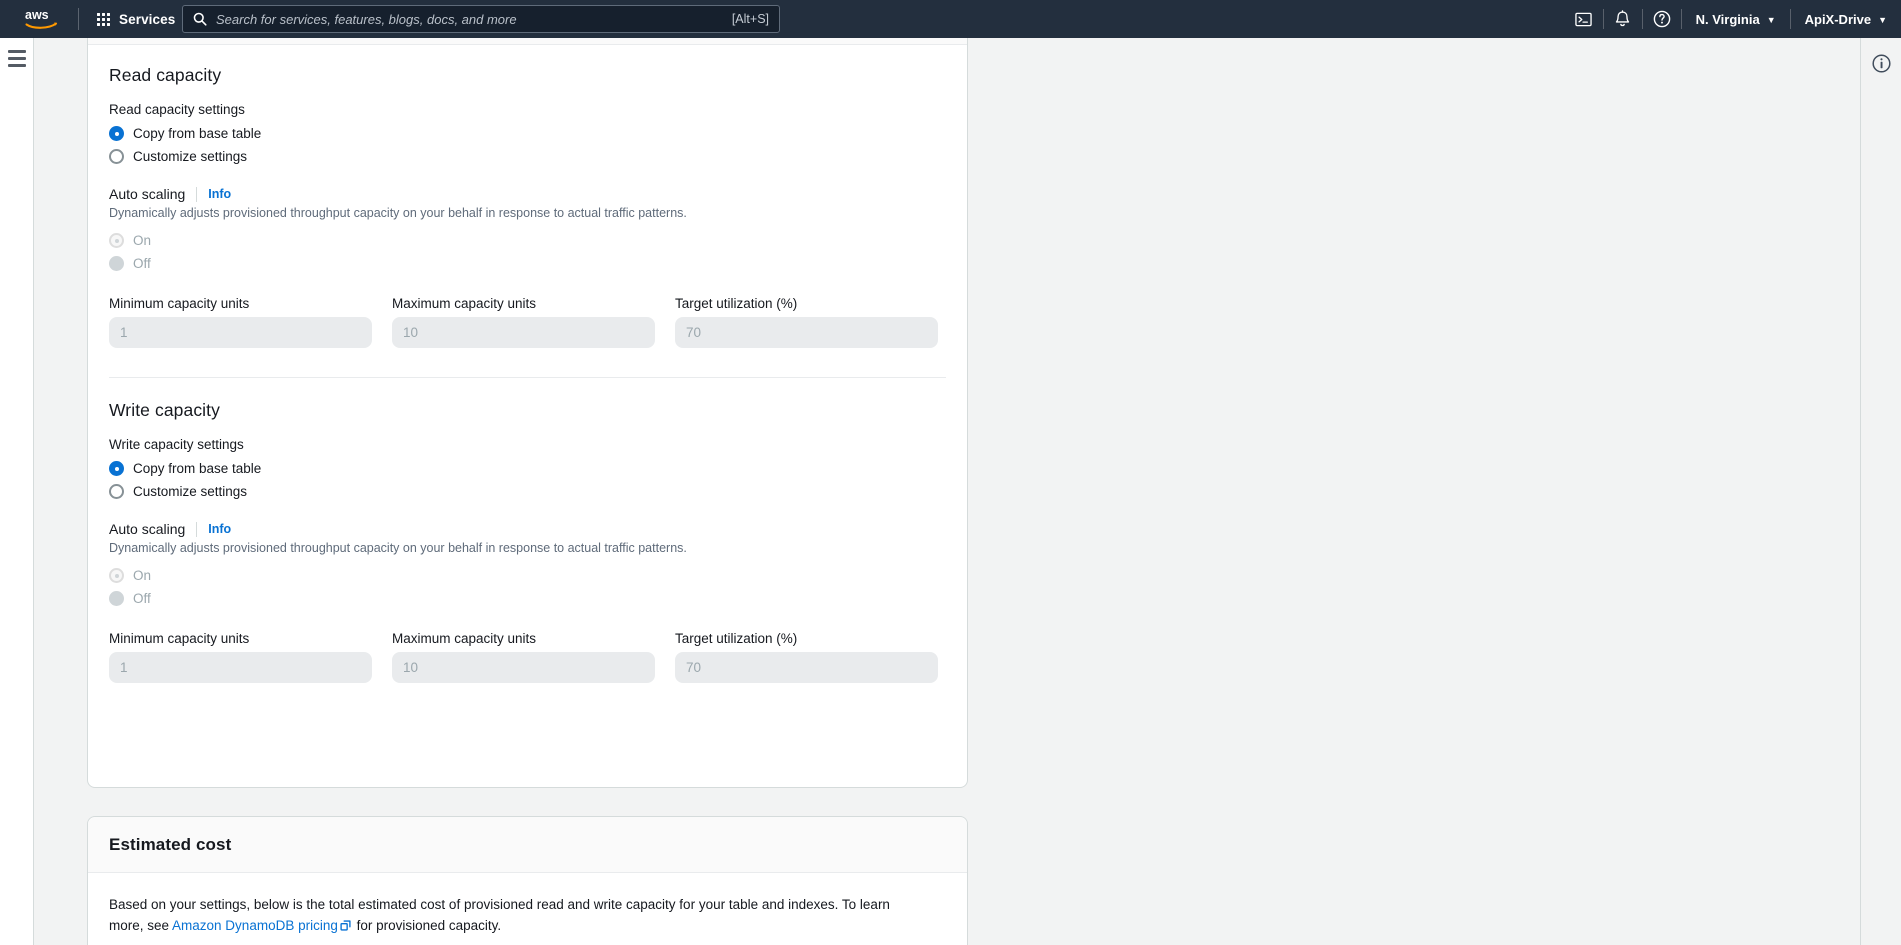 The width and height of the screenshot is (1901, 945). What do you see at coordinates (523, 332) in the screenshot?
I see `read-maximum-capacity-input: 10` at bounding box center [523, 332].